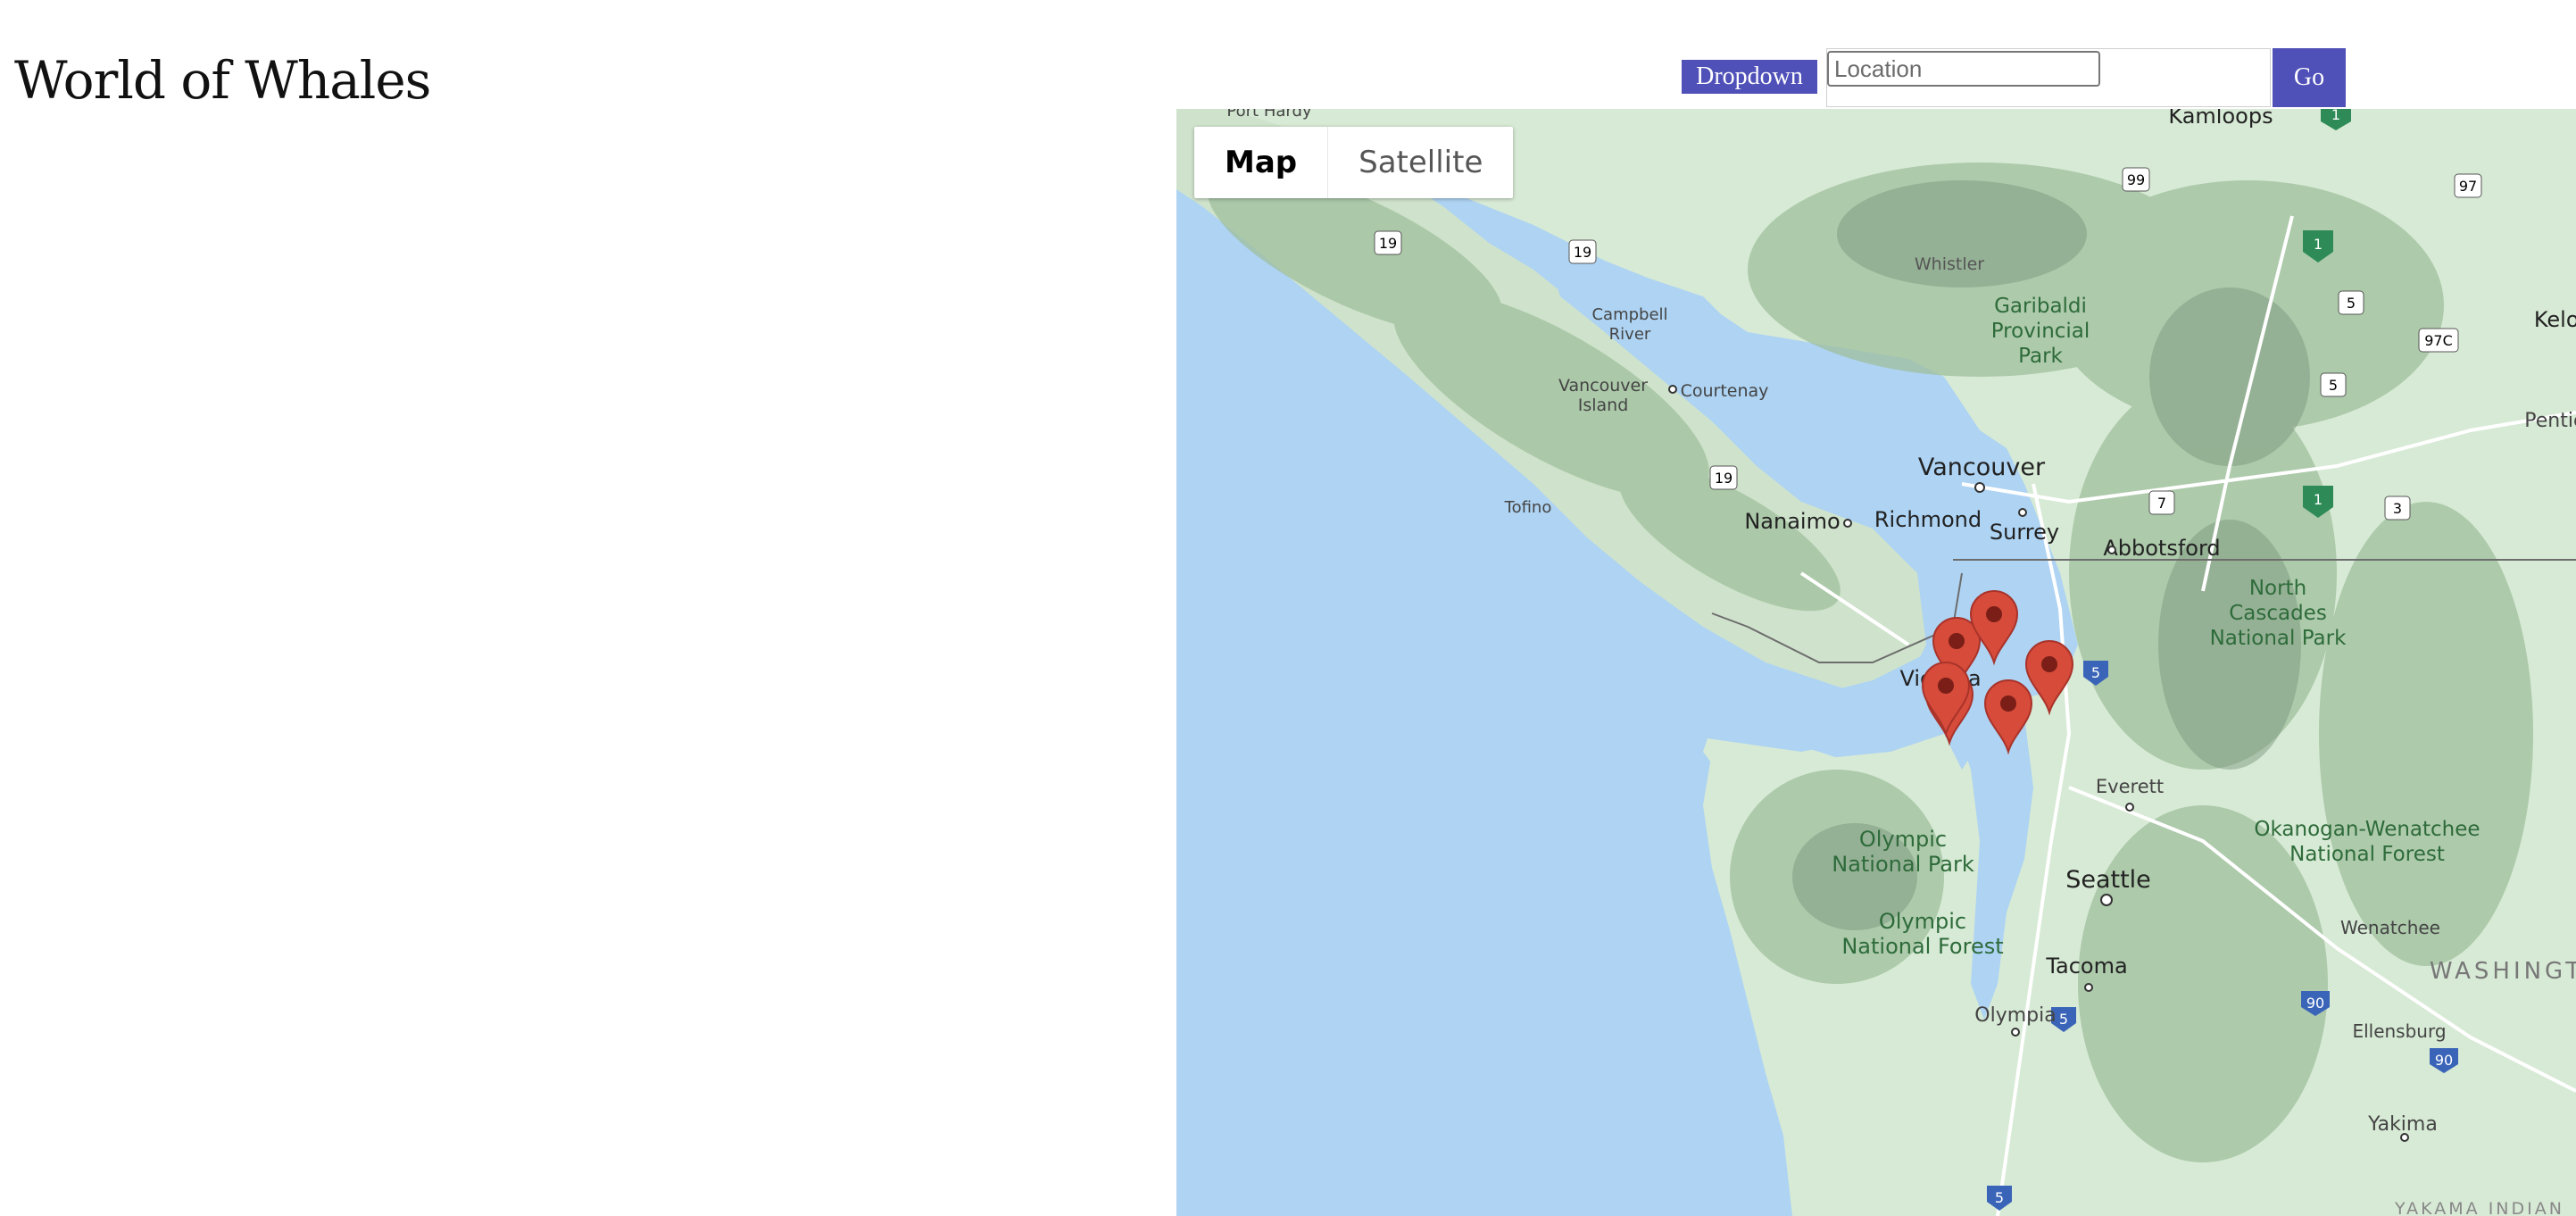 This screenshot has height=1216, width=2576. What do you see at coordinates (1260, 163) in the screenshot?
I see `map-type-map-button: Map` at bounding box center [1260, 163].